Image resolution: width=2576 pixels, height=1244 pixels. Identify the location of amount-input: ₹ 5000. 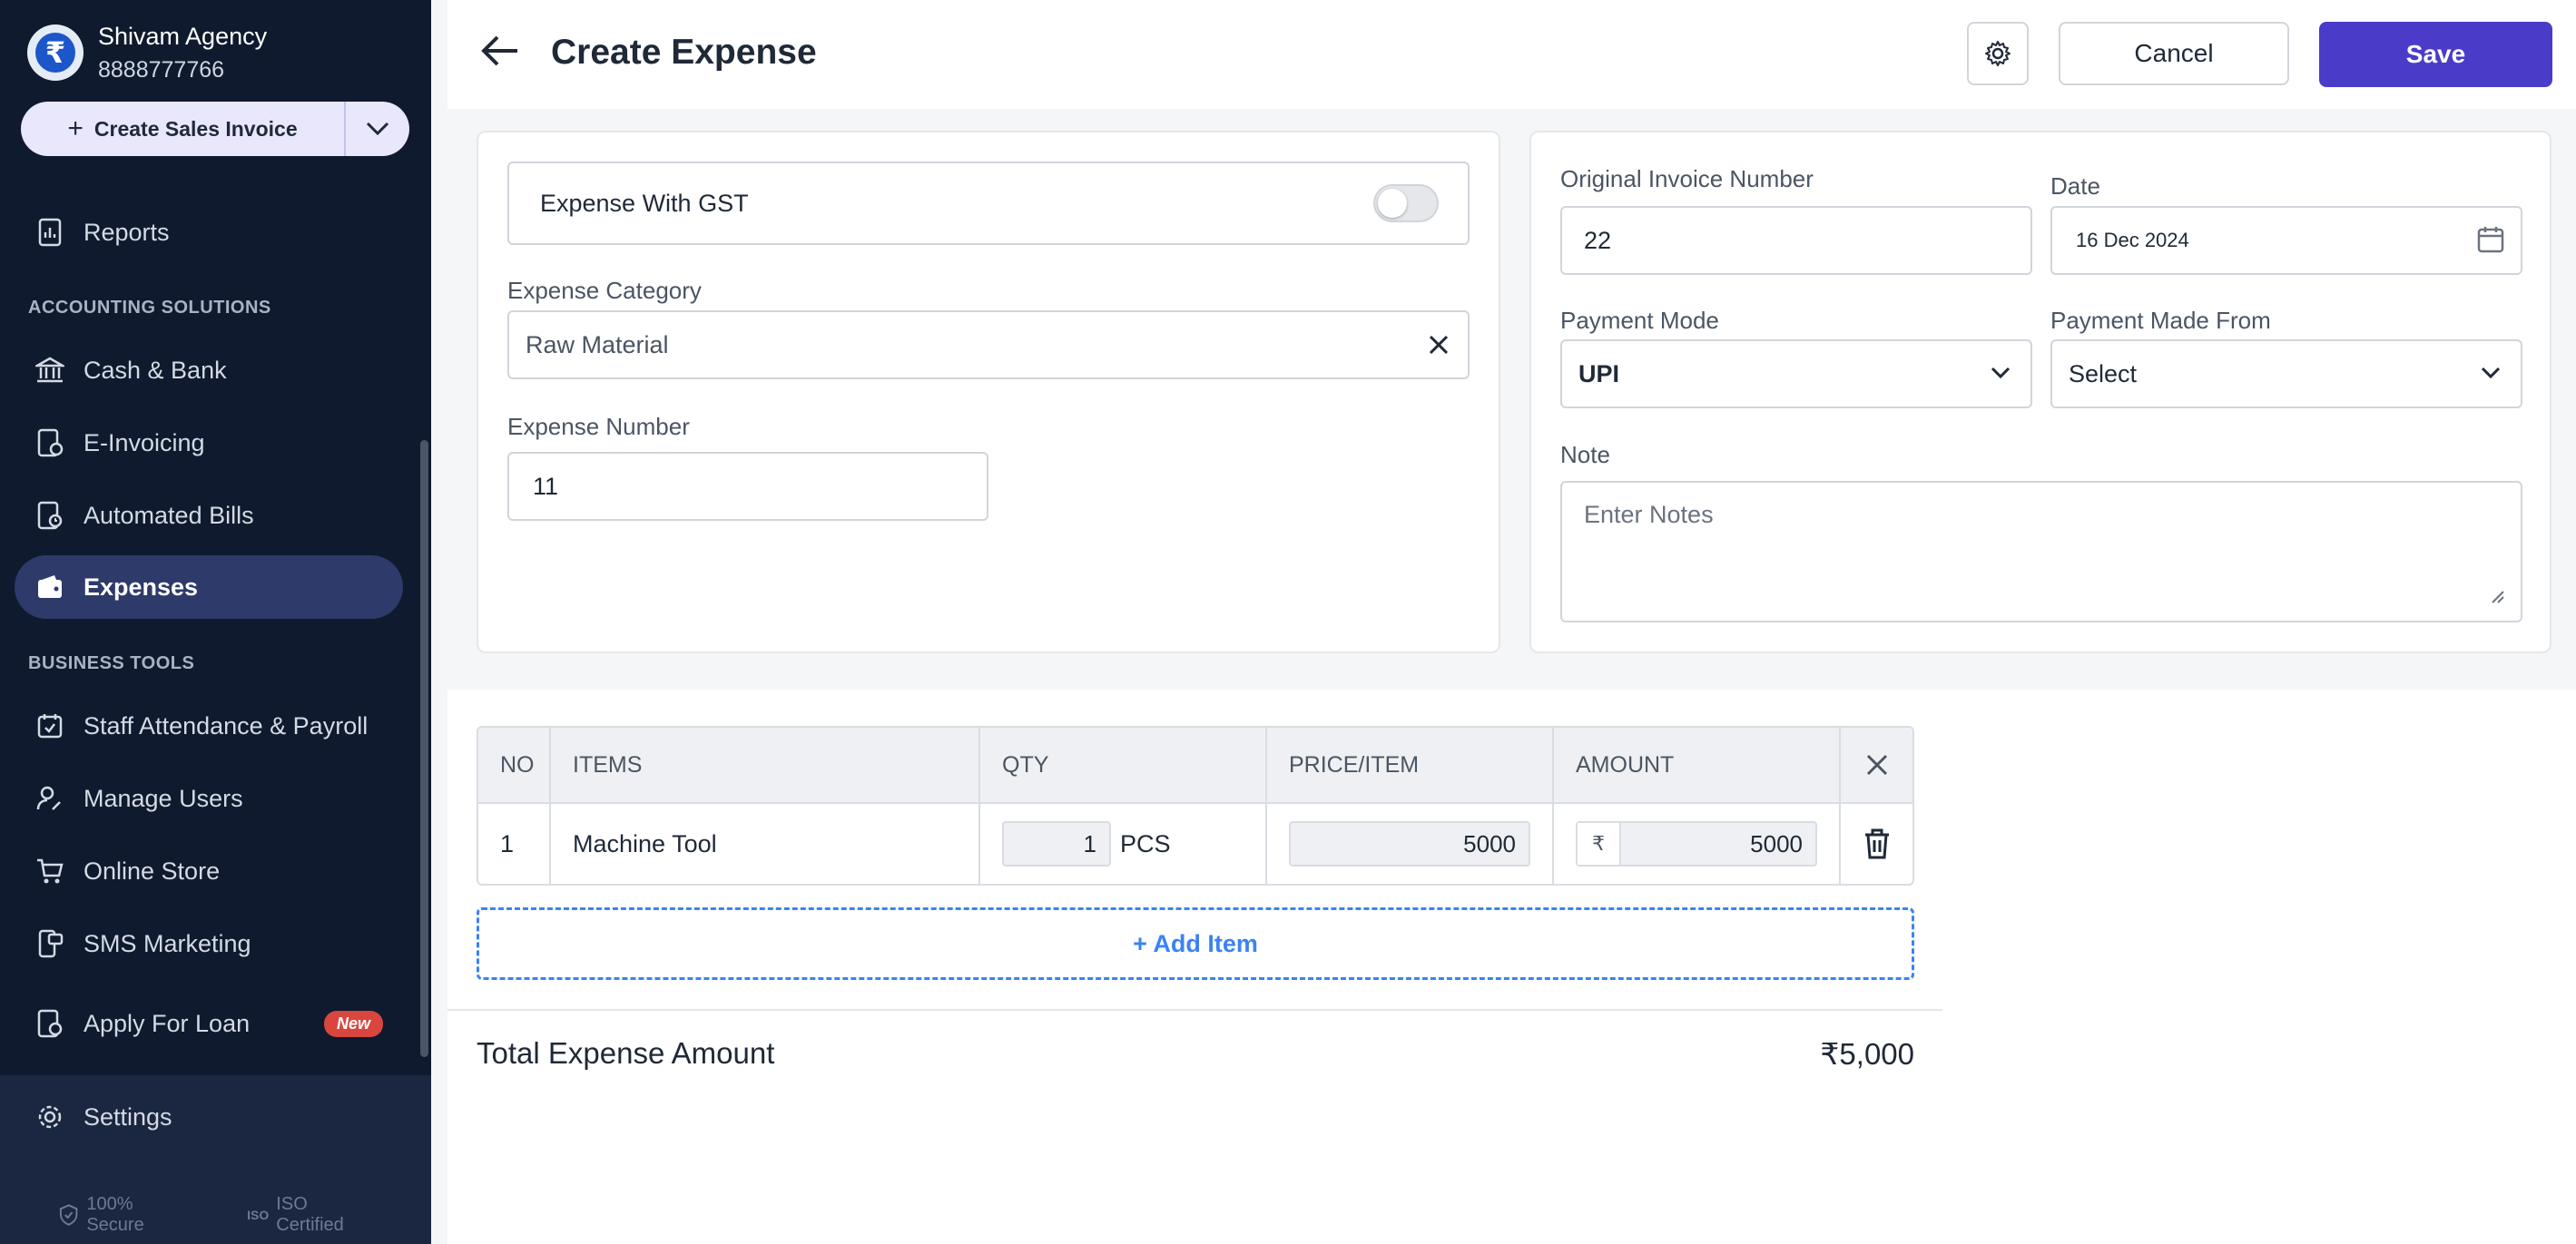
(1696, 844).